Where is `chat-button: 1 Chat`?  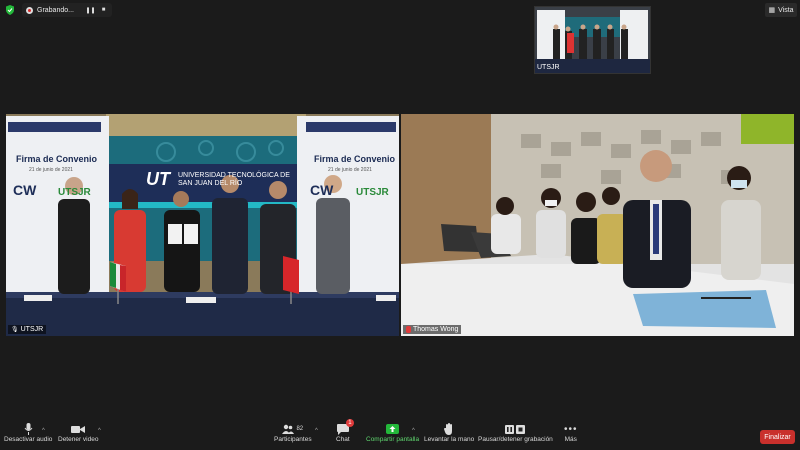 chat-button: 1 Chat is located at coordinates (345, 431).